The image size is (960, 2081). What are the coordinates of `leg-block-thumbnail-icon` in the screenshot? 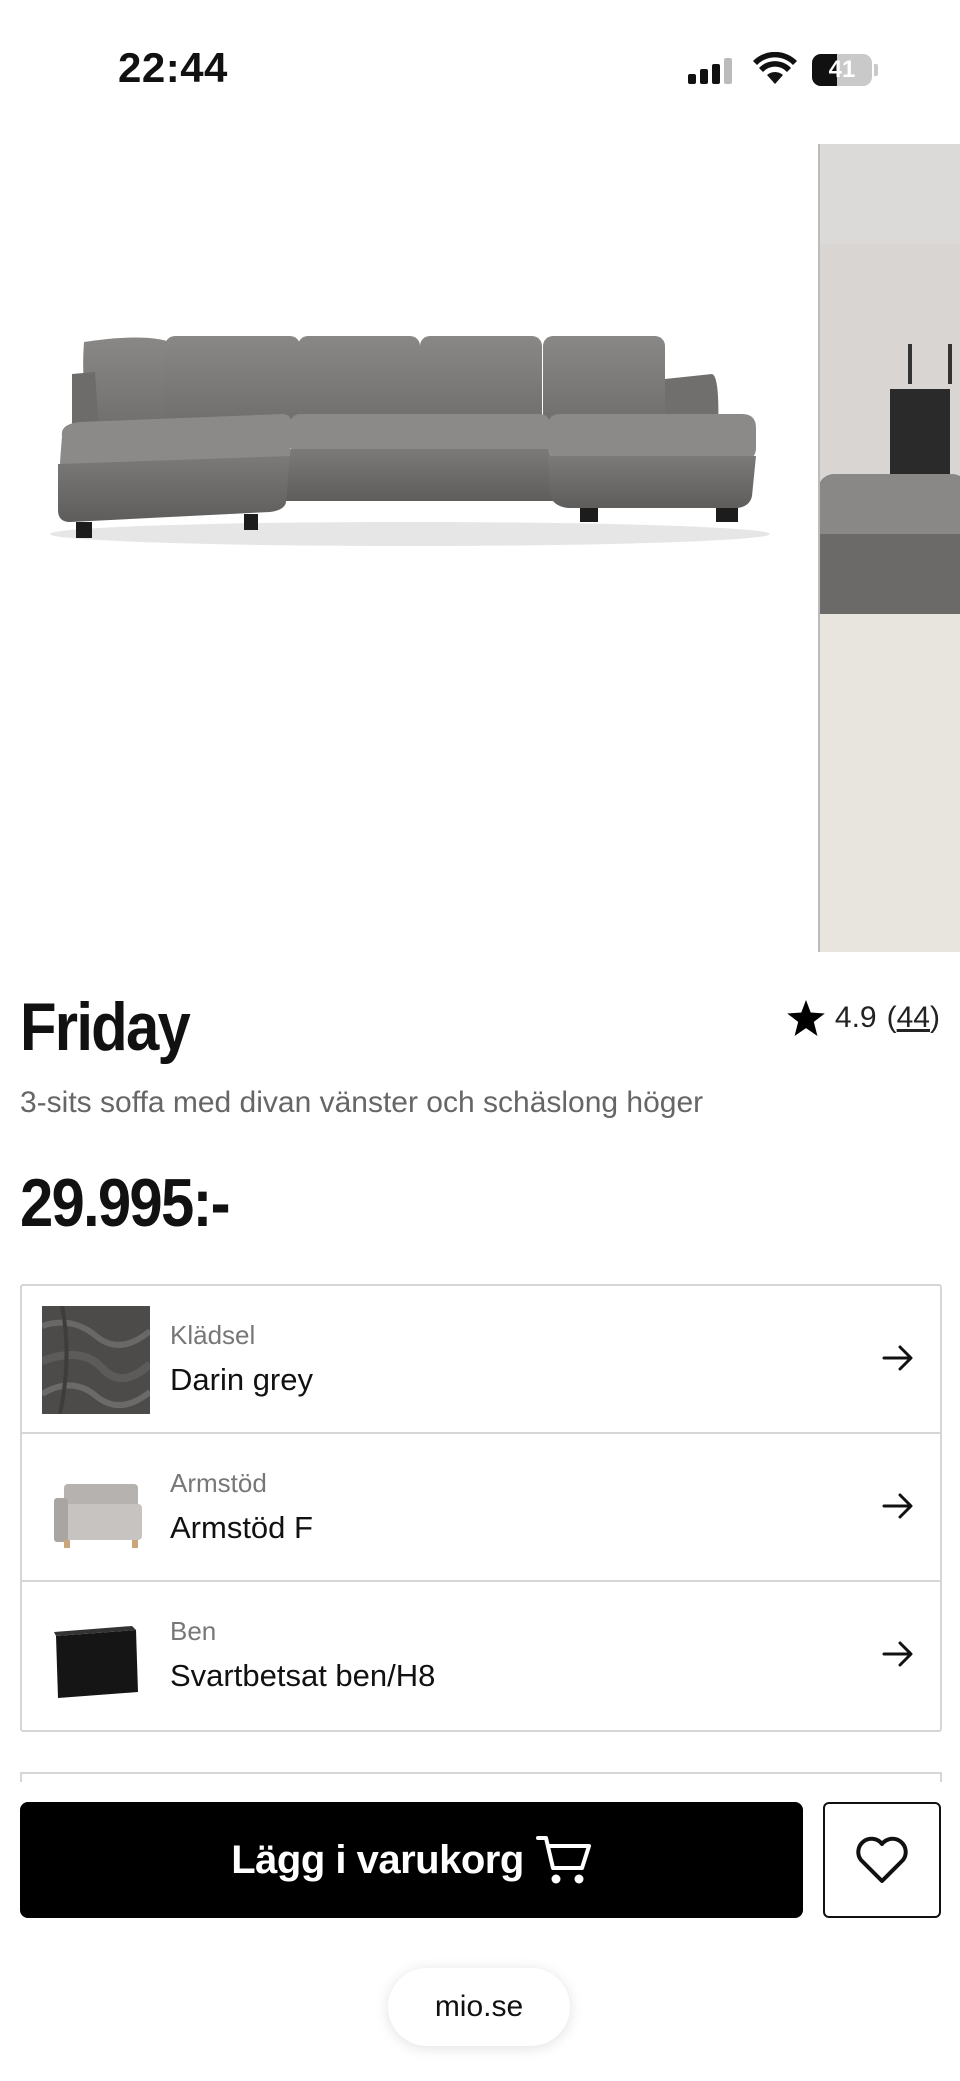 It's located at (96, 1662).